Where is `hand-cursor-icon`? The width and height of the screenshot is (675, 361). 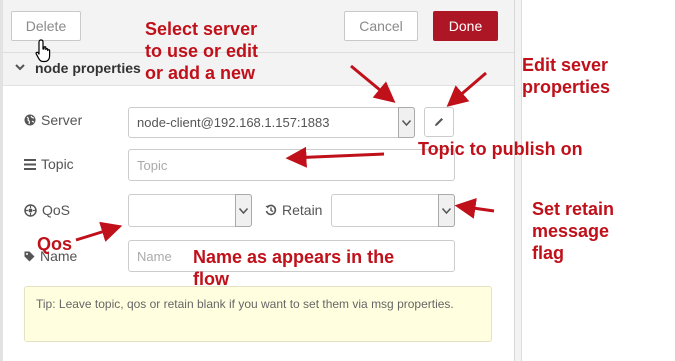
hand-cursor-icon is located at coordinates (43, 51).